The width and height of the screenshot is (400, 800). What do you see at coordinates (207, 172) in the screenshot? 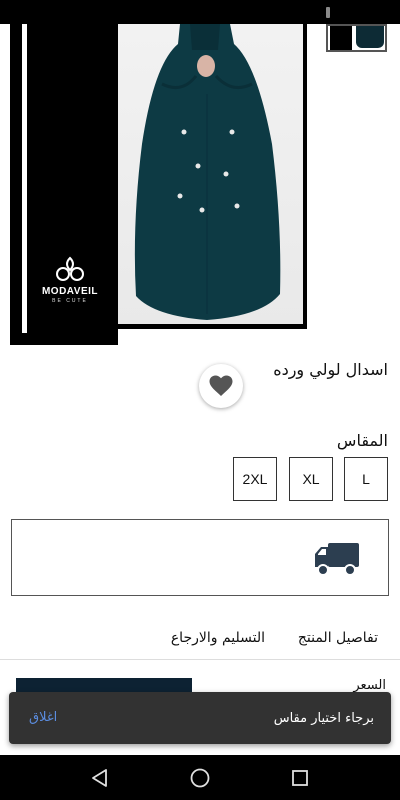
I see `garment-image` at bounding box center [207, 172].